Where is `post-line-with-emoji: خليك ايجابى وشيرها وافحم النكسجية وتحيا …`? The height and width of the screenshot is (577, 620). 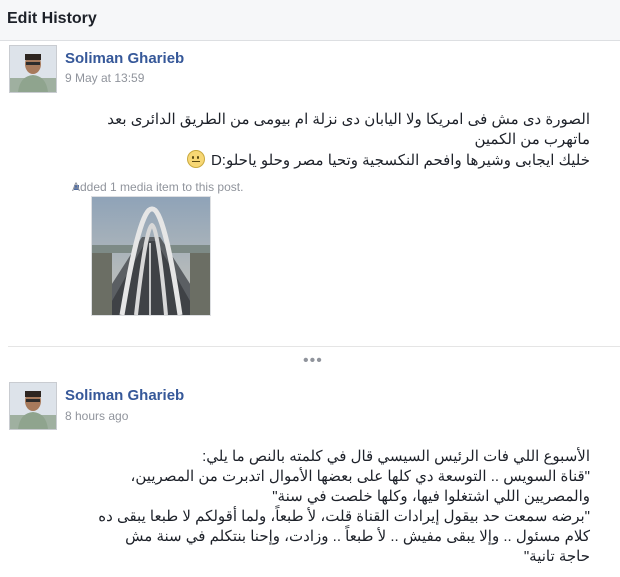 post-line-with-emoji: خليك ايجابى وشيرها وافحم النكسجية وتحيا … is located at coordinates (320, 160).